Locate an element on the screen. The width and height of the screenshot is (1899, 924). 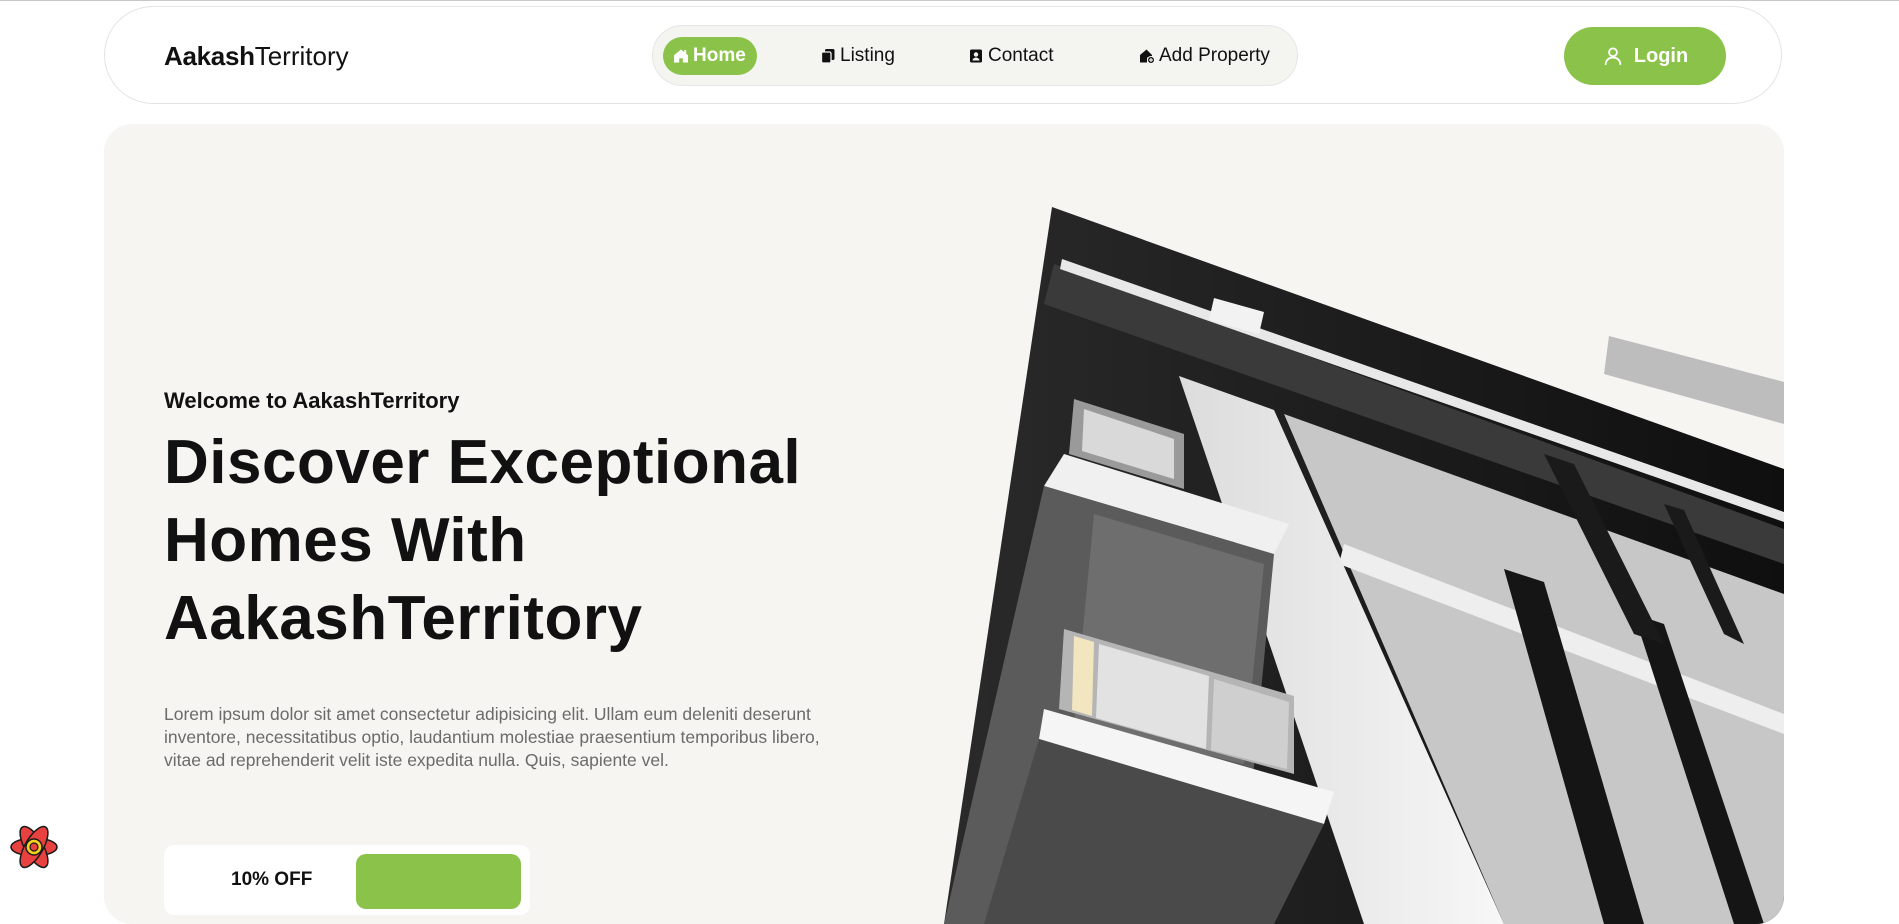
nav-item-contact: Contact is located at coordinates (1010, 56).